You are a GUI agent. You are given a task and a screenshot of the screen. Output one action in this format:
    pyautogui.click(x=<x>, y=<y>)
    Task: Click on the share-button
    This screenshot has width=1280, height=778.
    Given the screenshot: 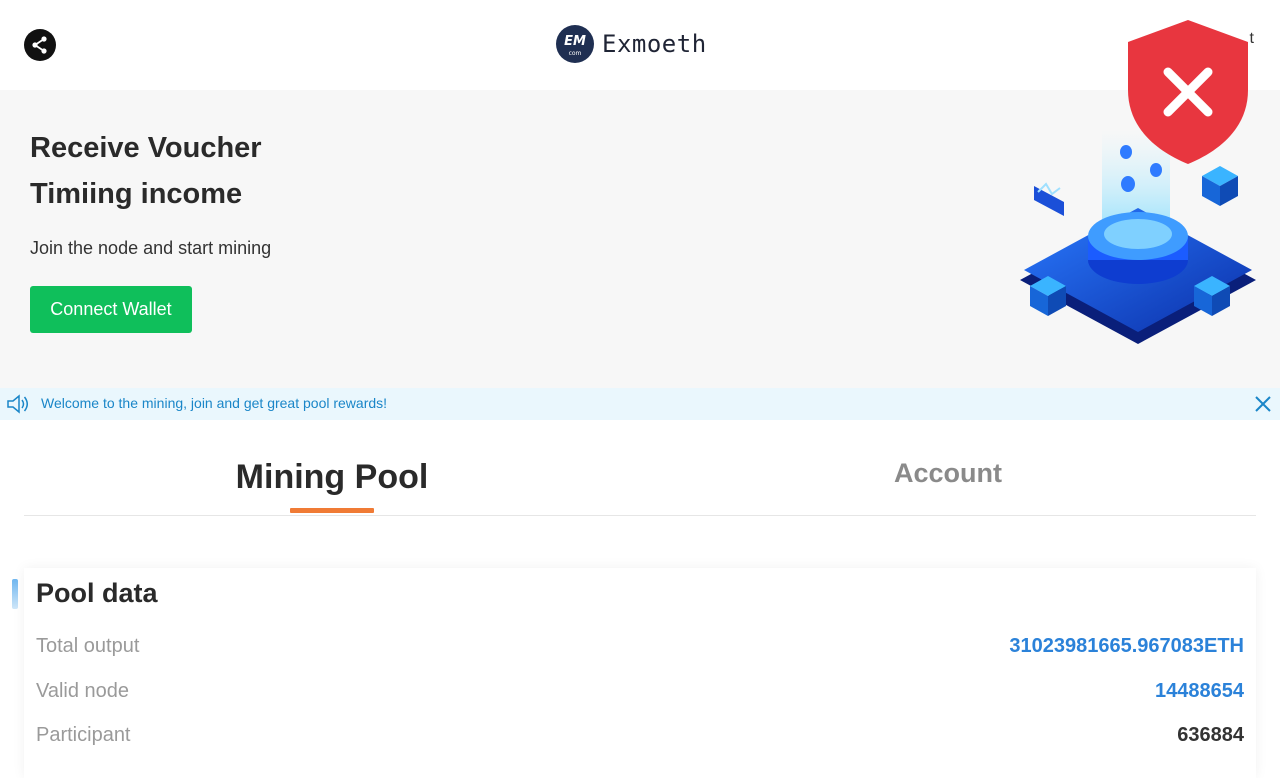 What is the action you would take?
    pyautogui.click(x=40, y=45)
    